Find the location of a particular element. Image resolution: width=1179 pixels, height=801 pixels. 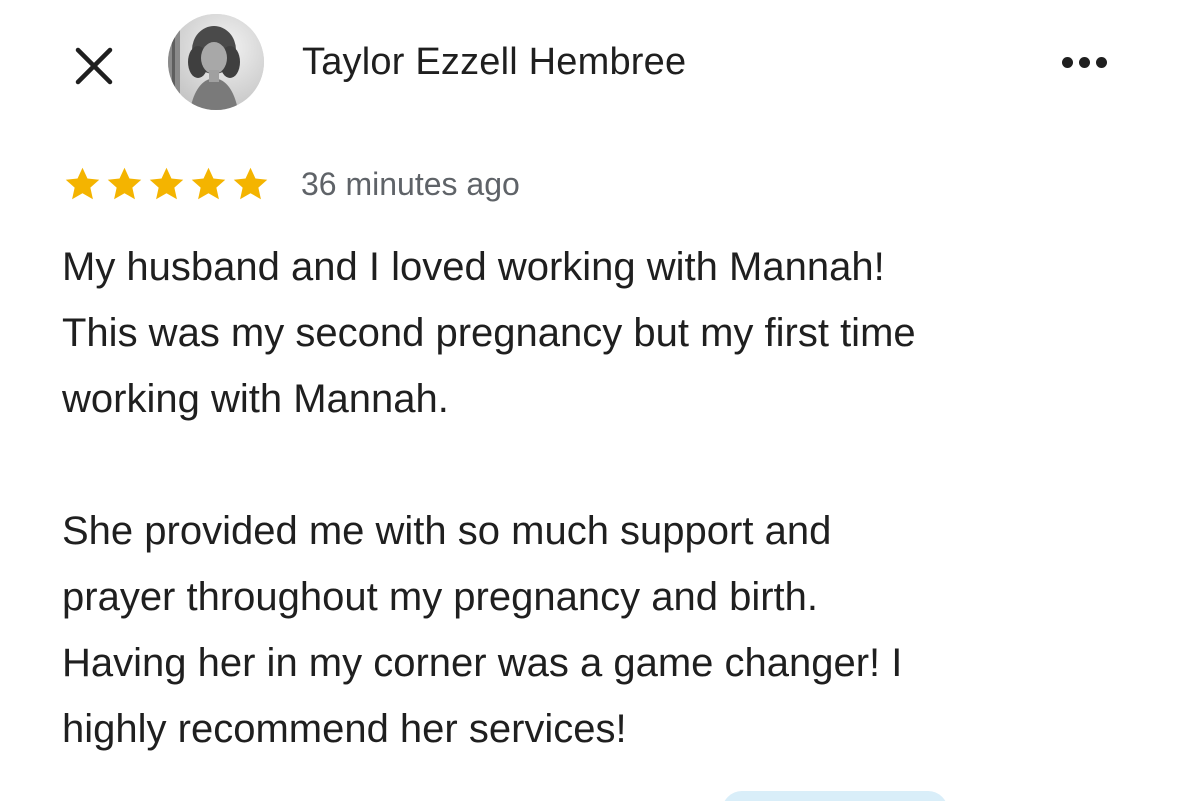

rating-row: 36 minutes ago is located at coordinates (291, 184).